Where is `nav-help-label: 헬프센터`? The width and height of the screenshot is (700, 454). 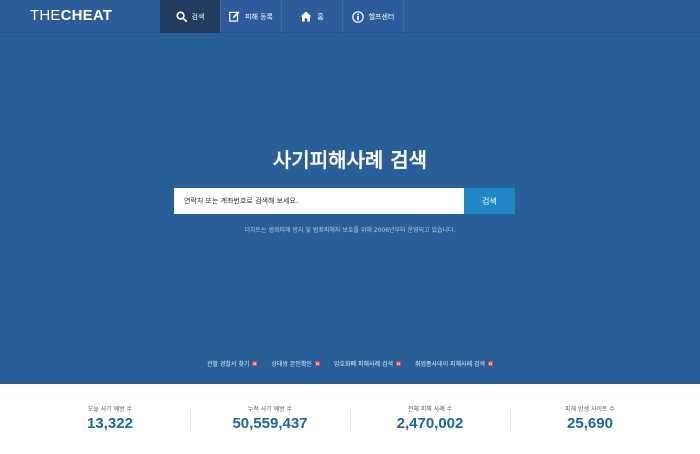
nav-help-label: 헬프센터 is located at coordinates (381, 16).